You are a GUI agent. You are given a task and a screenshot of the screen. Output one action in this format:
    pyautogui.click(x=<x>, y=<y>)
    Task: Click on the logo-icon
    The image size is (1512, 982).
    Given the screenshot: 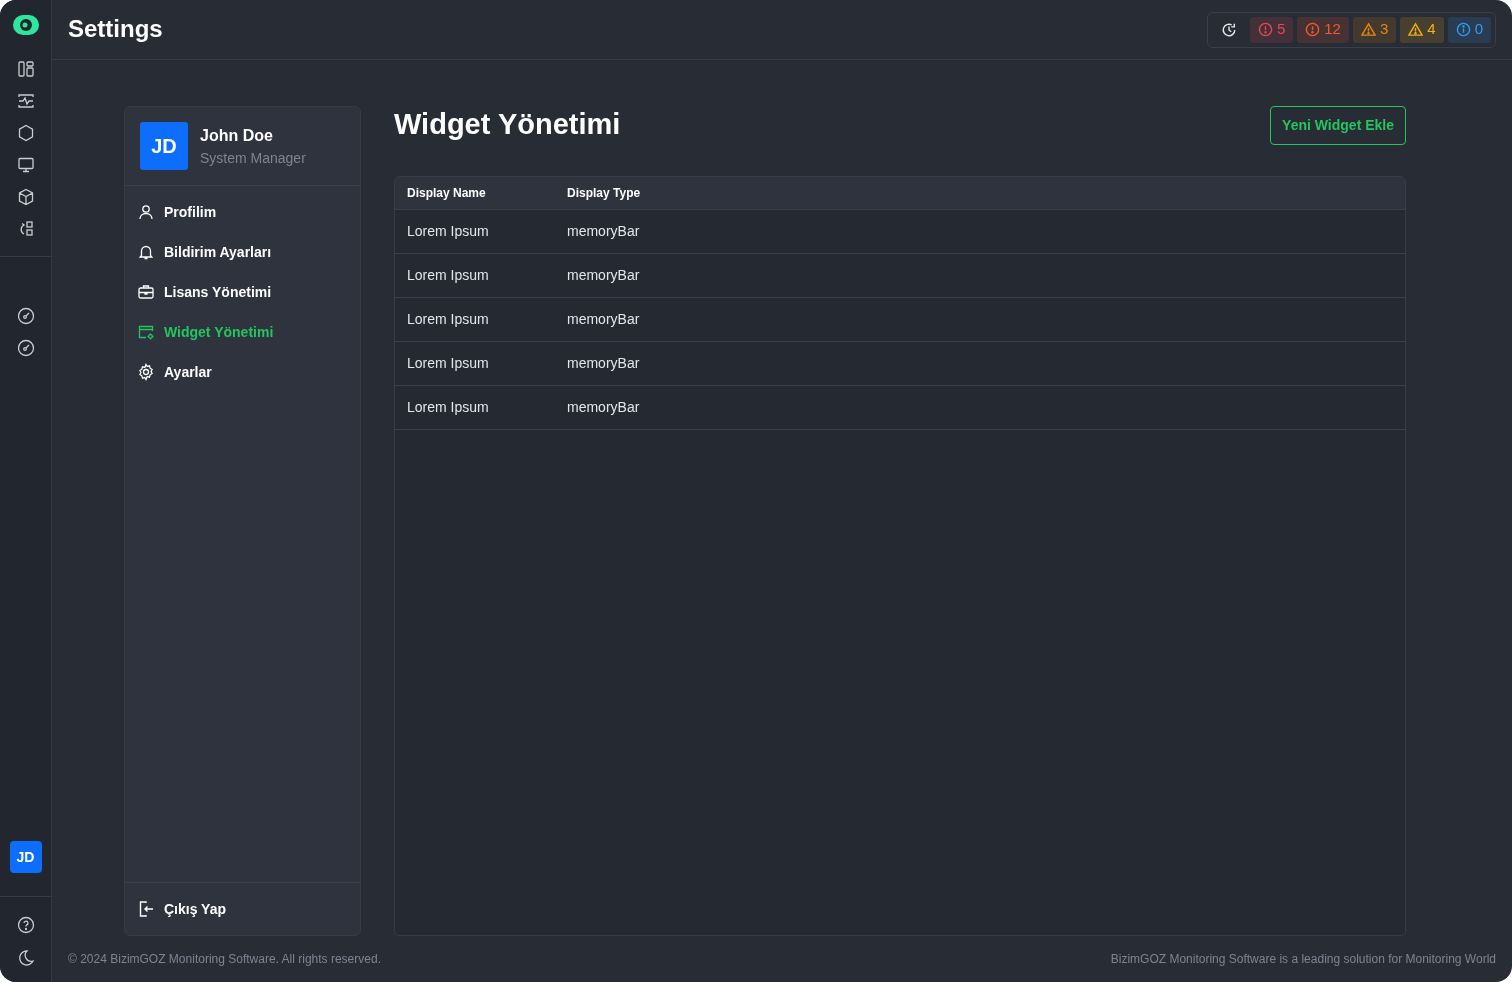 What is the action you would take?
    pyautogui.click(x=25, y=25)
    